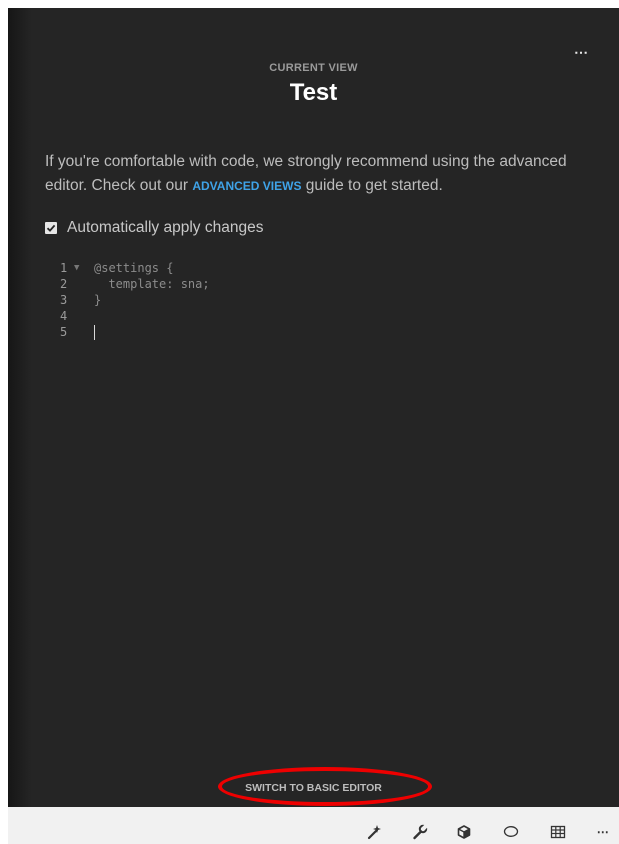 Image resolution: width=619 pixels, height=844 pixels. Describe the element at coordinates (330, 284) in the screenshot. I see `editor-line: 2 template: sna;` at that location.